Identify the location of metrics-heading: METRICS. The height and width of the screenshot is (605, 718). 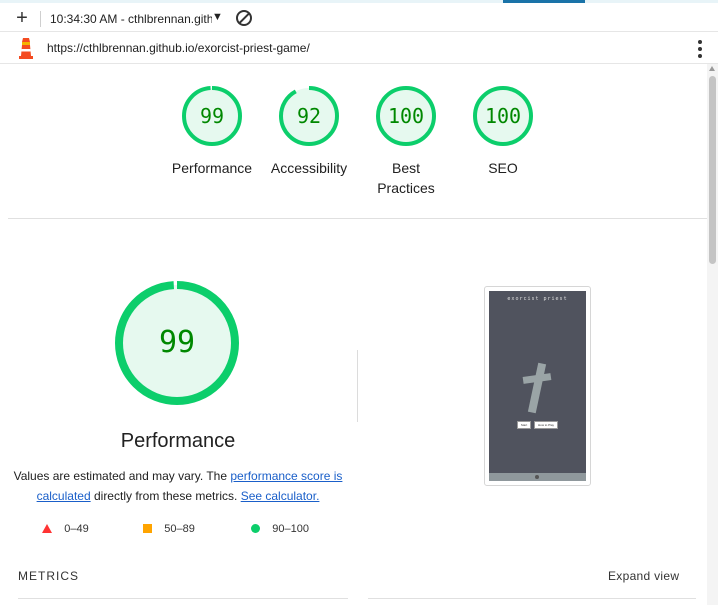
(48, 576).